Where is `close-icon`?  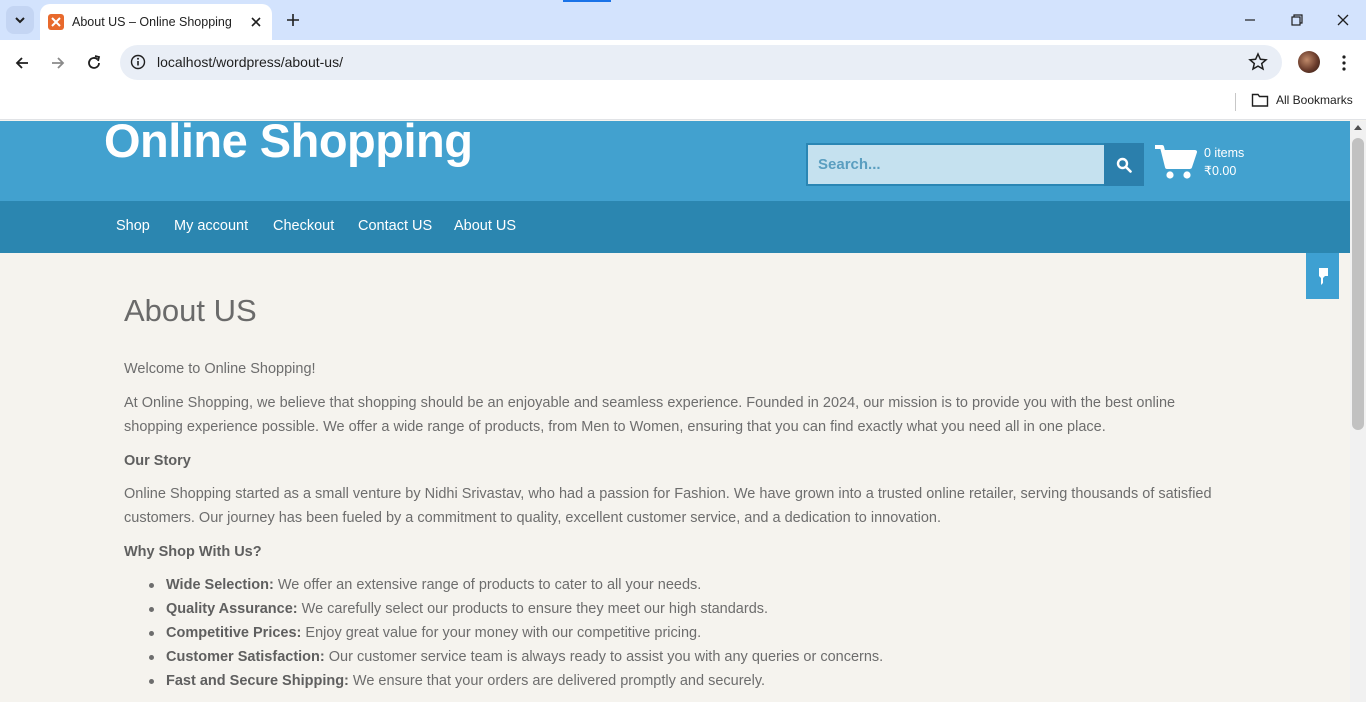
close-icon is located at coordinates (256, 22).